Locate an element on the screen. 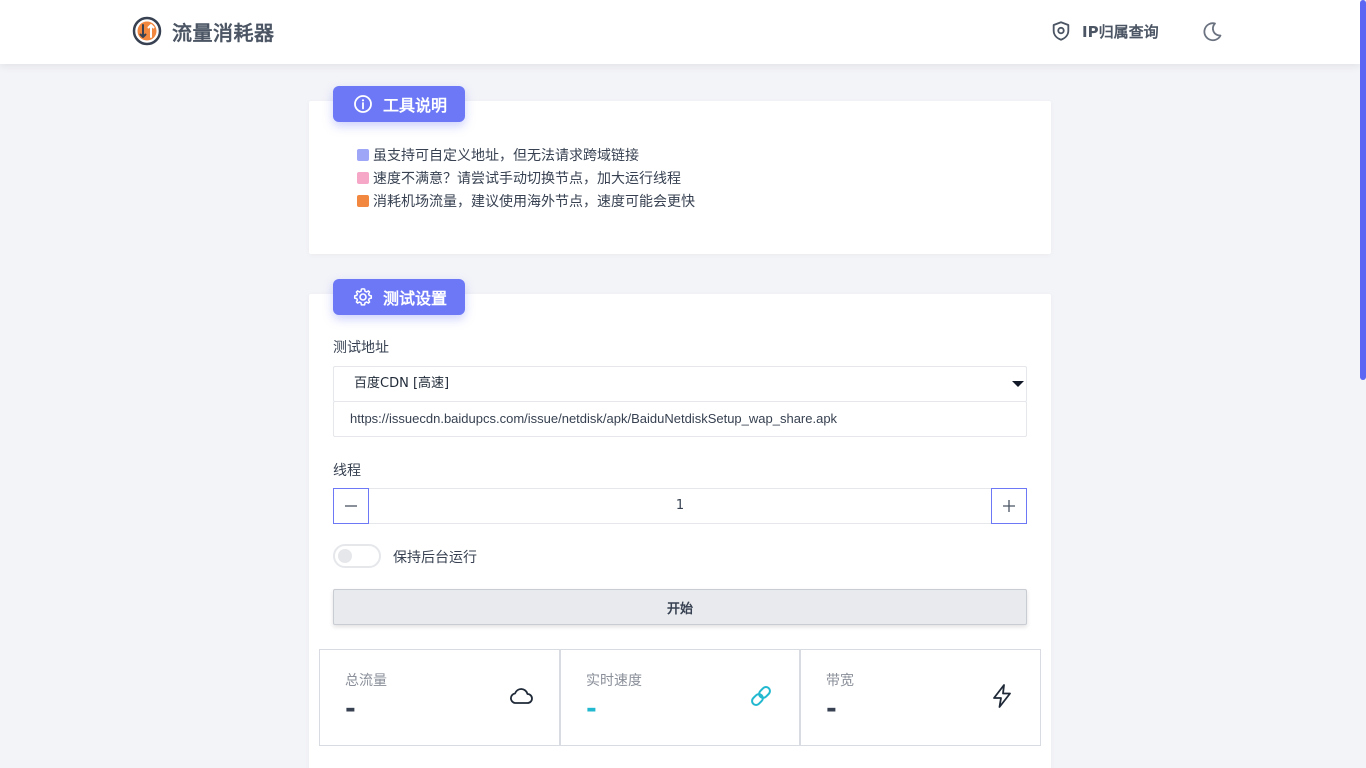  ip-lookup-link: IP归属查询 is located at coordinates (1104, 31).